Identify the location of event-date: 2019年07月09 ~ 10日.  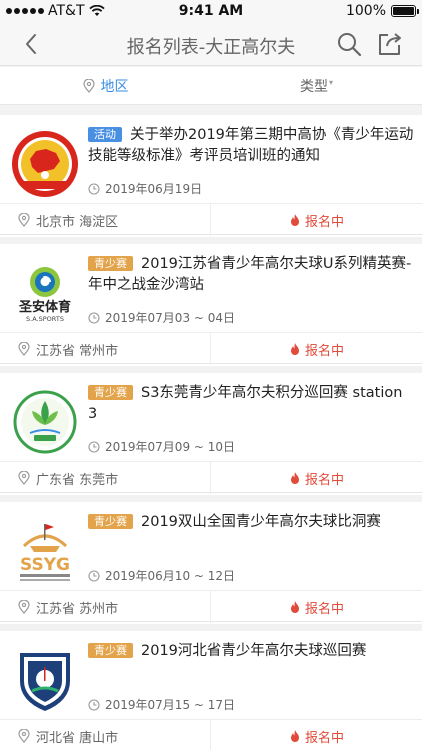
(161, 446).